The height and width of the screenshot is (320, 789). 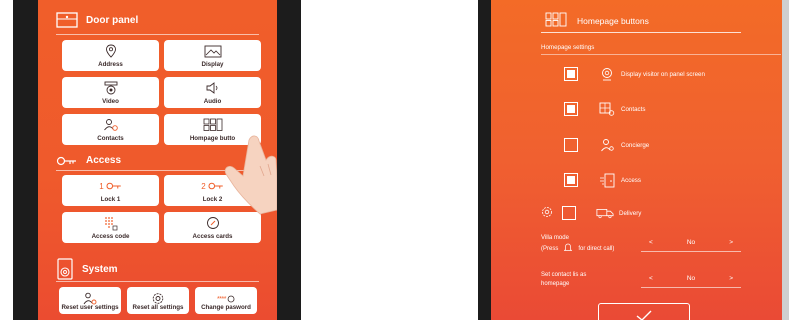 I want to click on concierge-icon, so click(x=607, y=145).